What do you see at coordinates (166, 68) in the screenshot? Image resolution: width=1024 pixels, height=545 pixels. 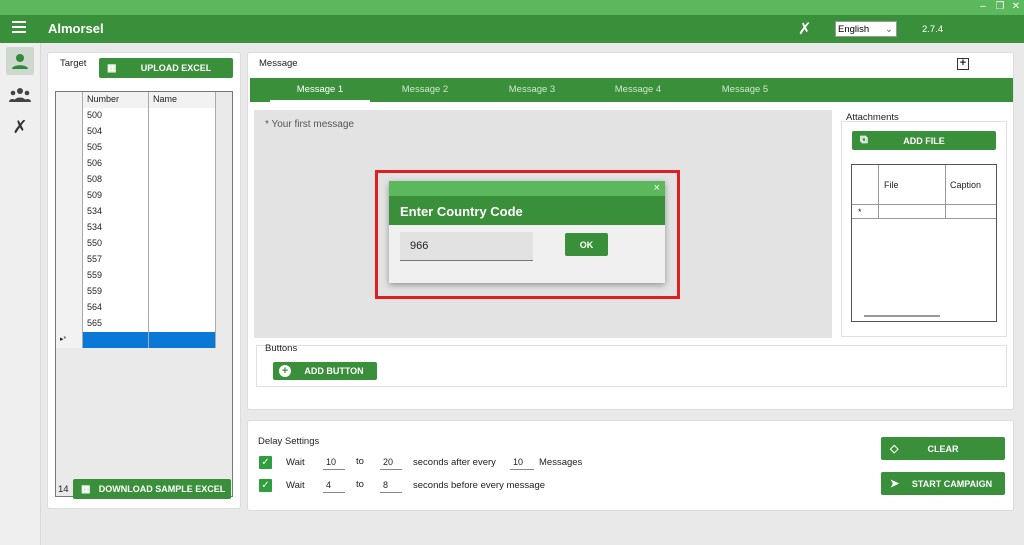 I see `upload-excel-button: ▦ UPLOAD EXCEL` at bounding box center [166, 68].